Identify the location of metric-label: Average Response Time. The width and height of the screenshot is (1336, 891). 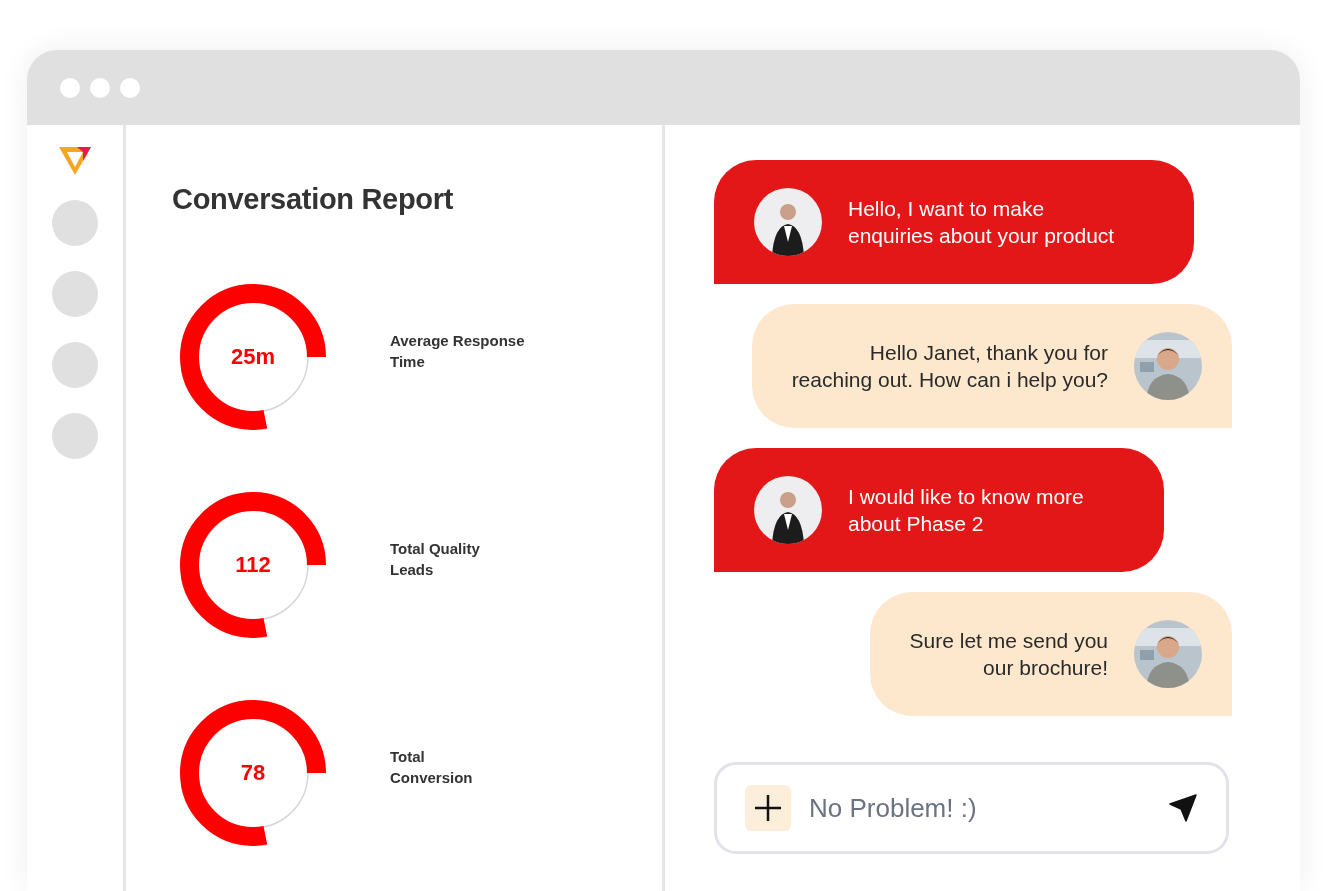
(457, 351).